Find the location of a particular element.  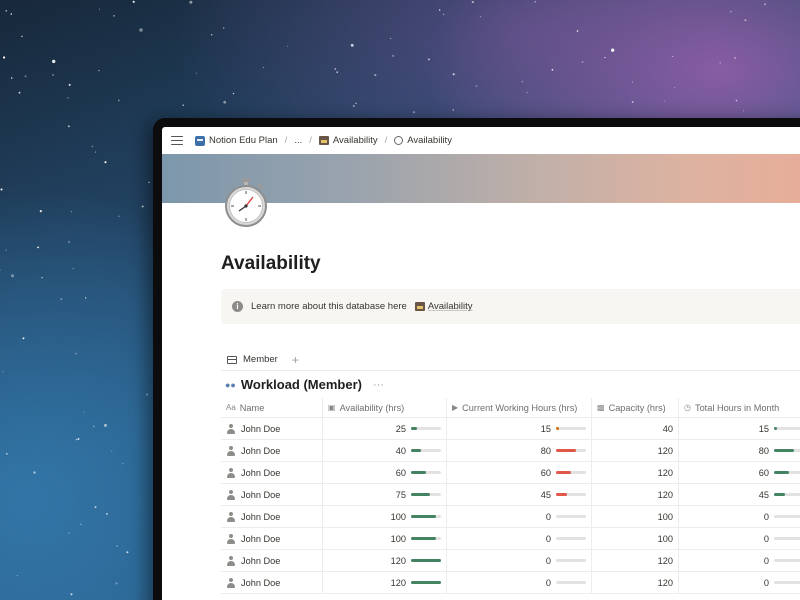

group-title: Workload (Member) is located at coordinates (301, 384).